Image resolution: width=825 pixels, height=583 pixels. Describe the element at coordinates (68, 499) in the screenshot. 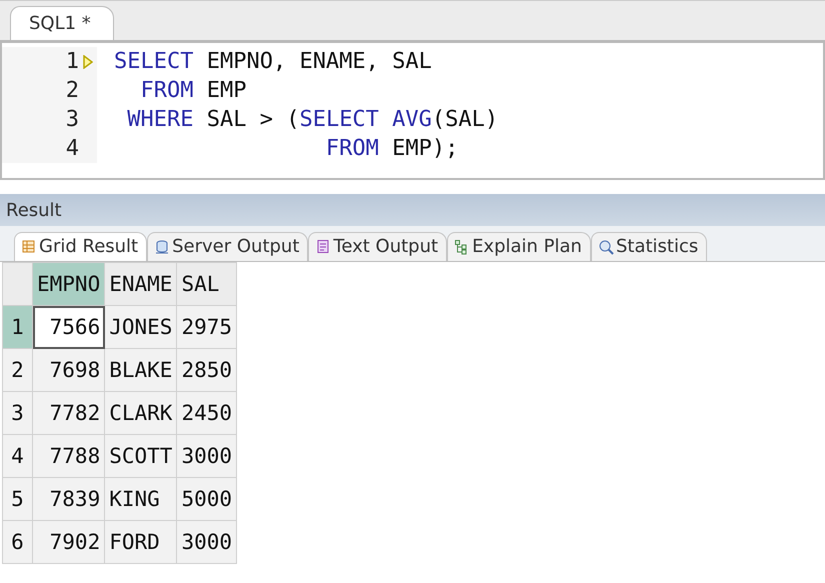

I see `table-cell: 7839` at that location.